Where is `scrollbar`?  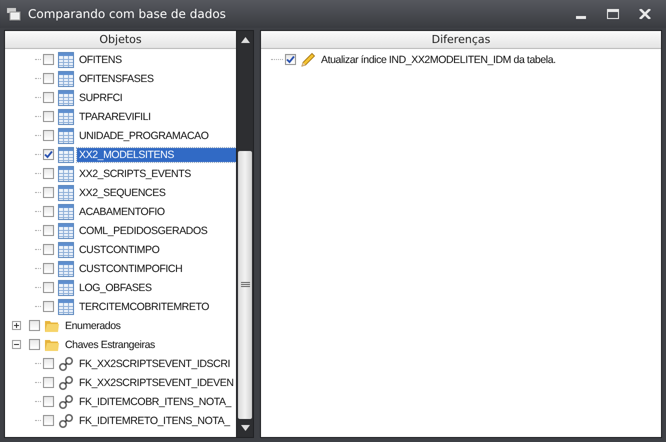 scrollbar is located at coordinates (245, 234).